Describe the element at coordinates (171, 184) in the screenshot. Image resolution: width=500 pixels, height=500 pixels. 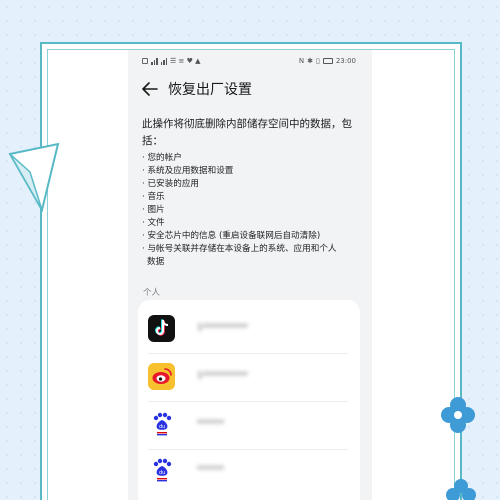
I see `list-item: · 已安装的应用` at that location.